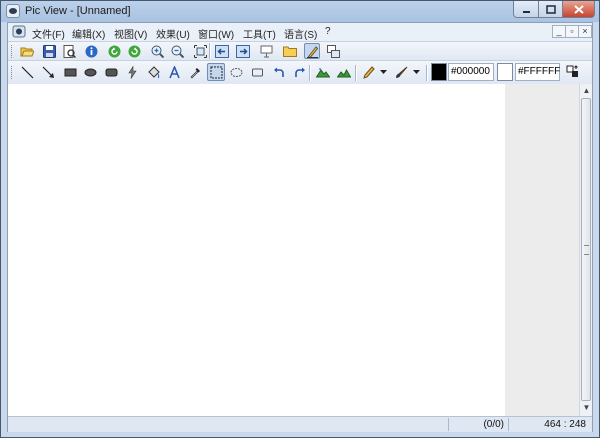  I want to click on mdi-minimize-button: _, so click(559, 31).